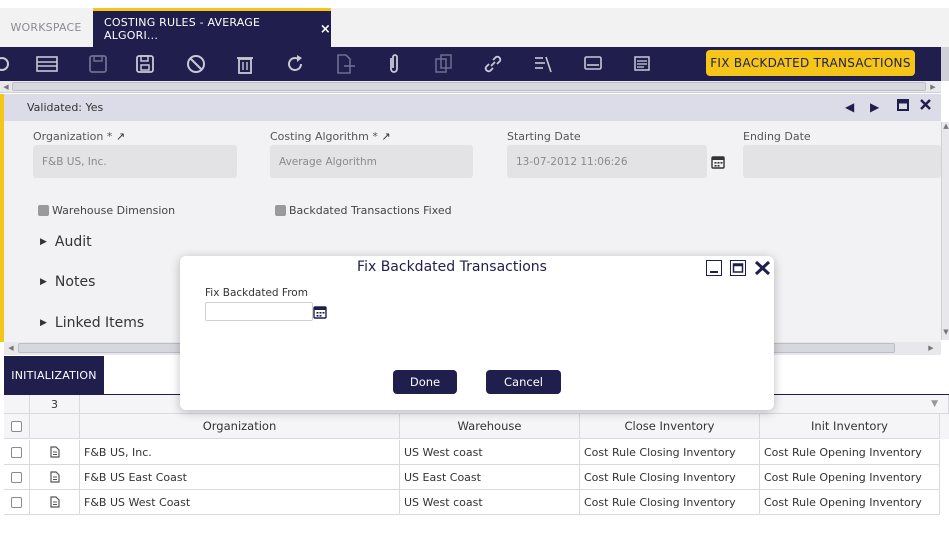 Image resolution: width=949 pixels, height=546 pixels. Describe the element at coordinates (240, 502) in the screenshot. I see `cell-organization: F&B US West Coast` at that location.